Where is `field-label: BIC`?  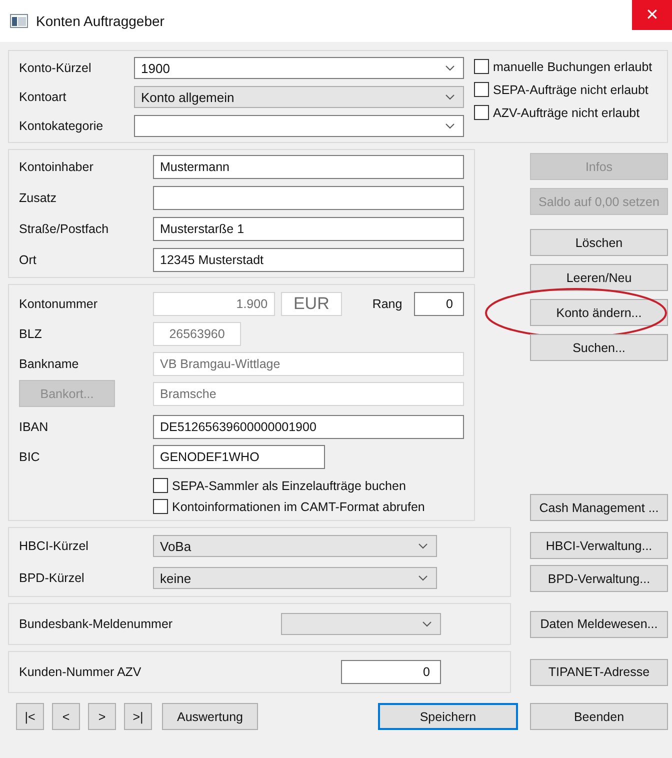 field-label: BIC is located at coordinates (30, 457).